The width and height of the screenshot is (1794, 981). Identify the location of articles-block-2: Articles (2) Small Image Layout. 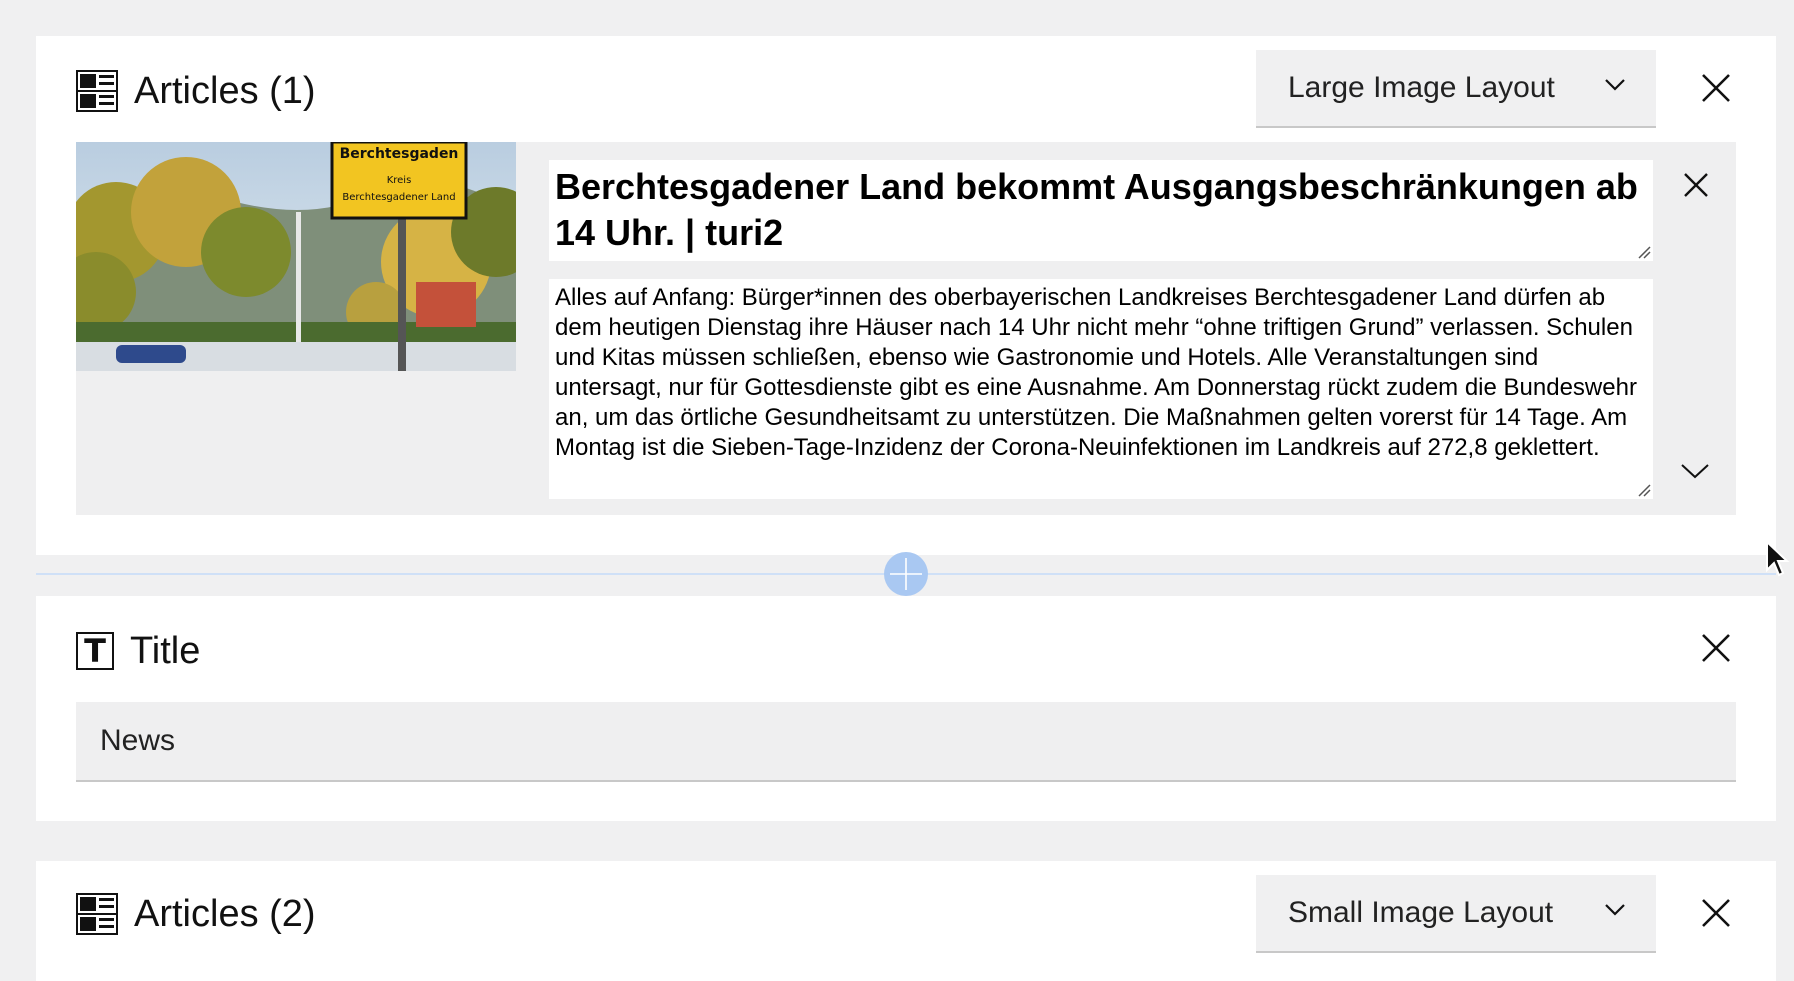
(906, 921).